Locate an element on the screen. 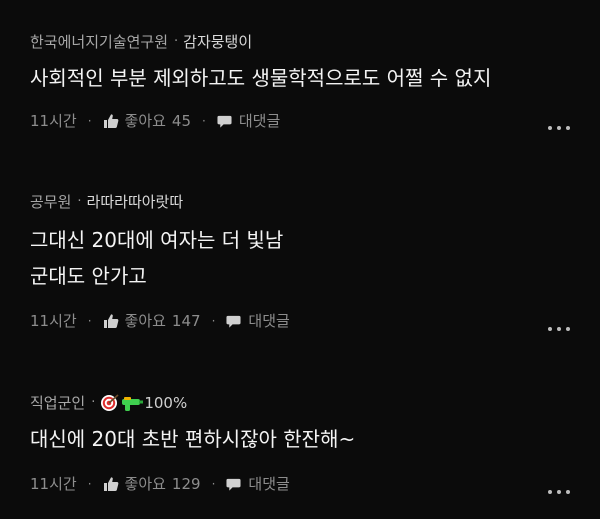  comment-meta: 11시간 · 좋아요 129 · 대댓글 is located at coordinates (160, 484).